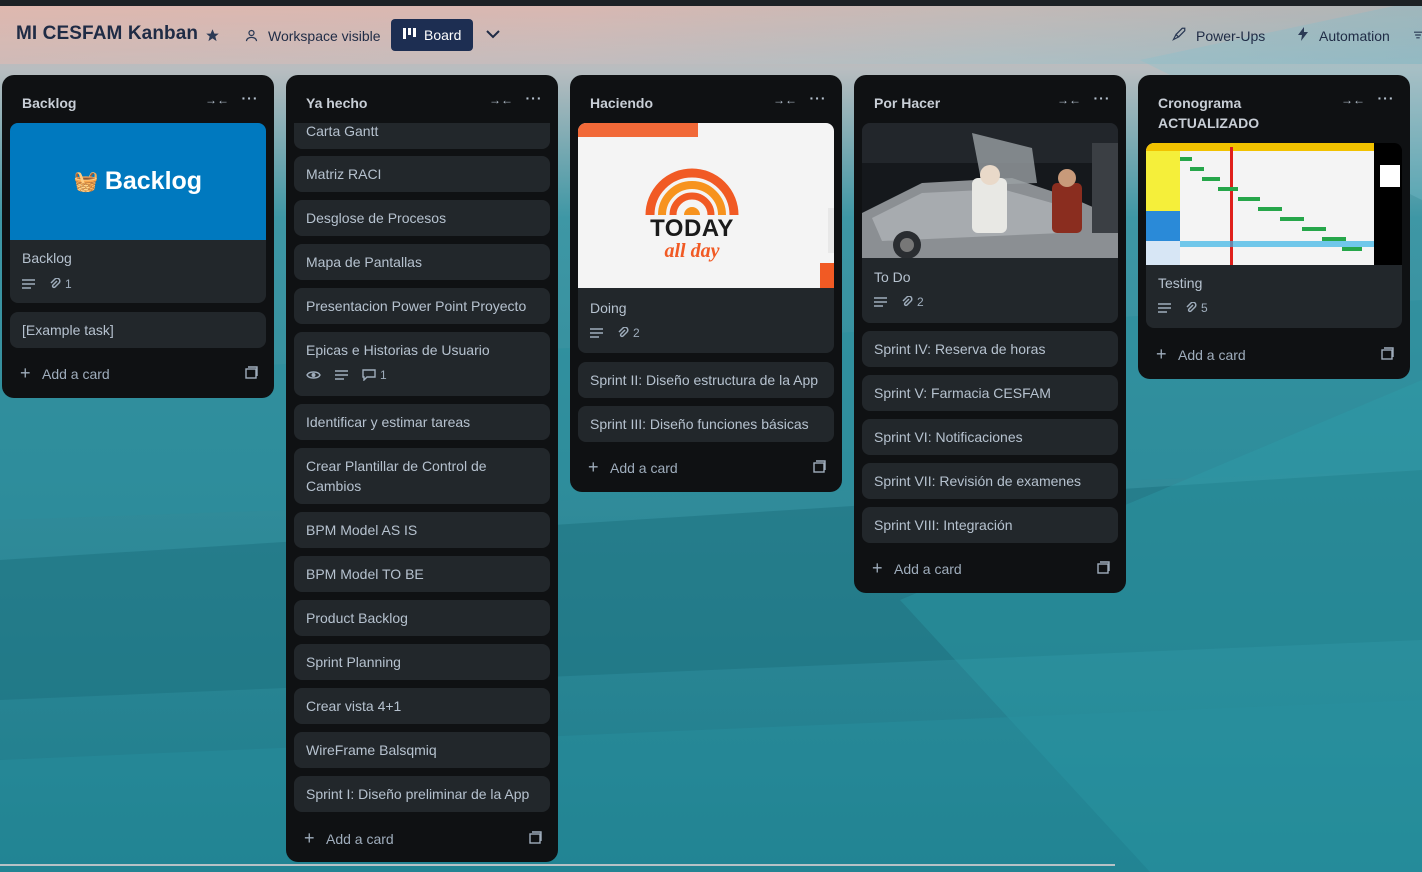 The width and height of the screenshot is (1422, 872). Describe the element at coordinates (68, 330) in the screenshot. I see `card-title: [Example task]` at that location.